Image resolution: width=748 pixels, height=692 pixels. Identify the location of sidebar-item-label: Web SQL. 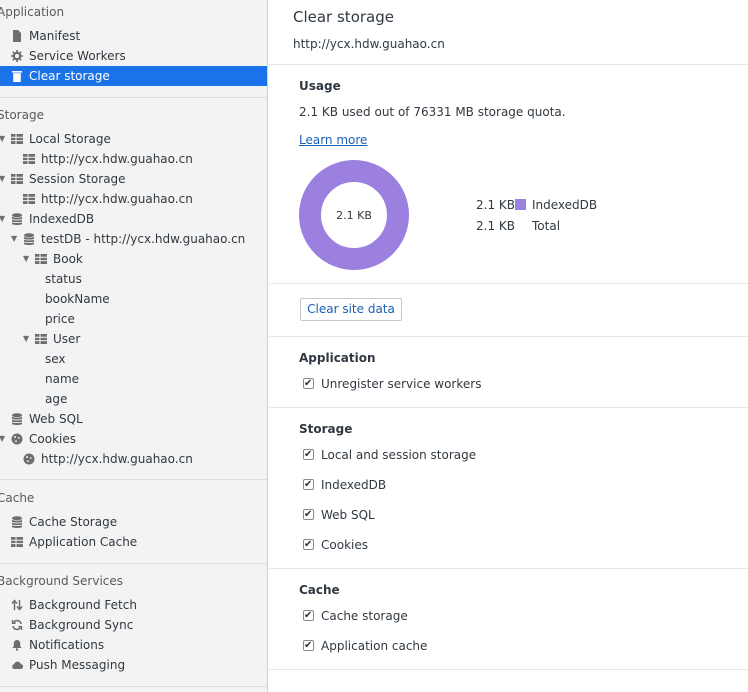
(56, 419).